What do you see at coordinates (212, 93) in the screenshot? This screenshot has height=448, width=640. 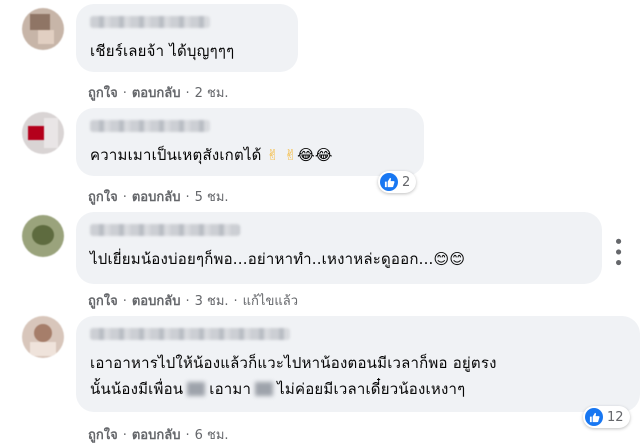 I see `timestamp: 2 ชม.` at bounding box center [212, 93].